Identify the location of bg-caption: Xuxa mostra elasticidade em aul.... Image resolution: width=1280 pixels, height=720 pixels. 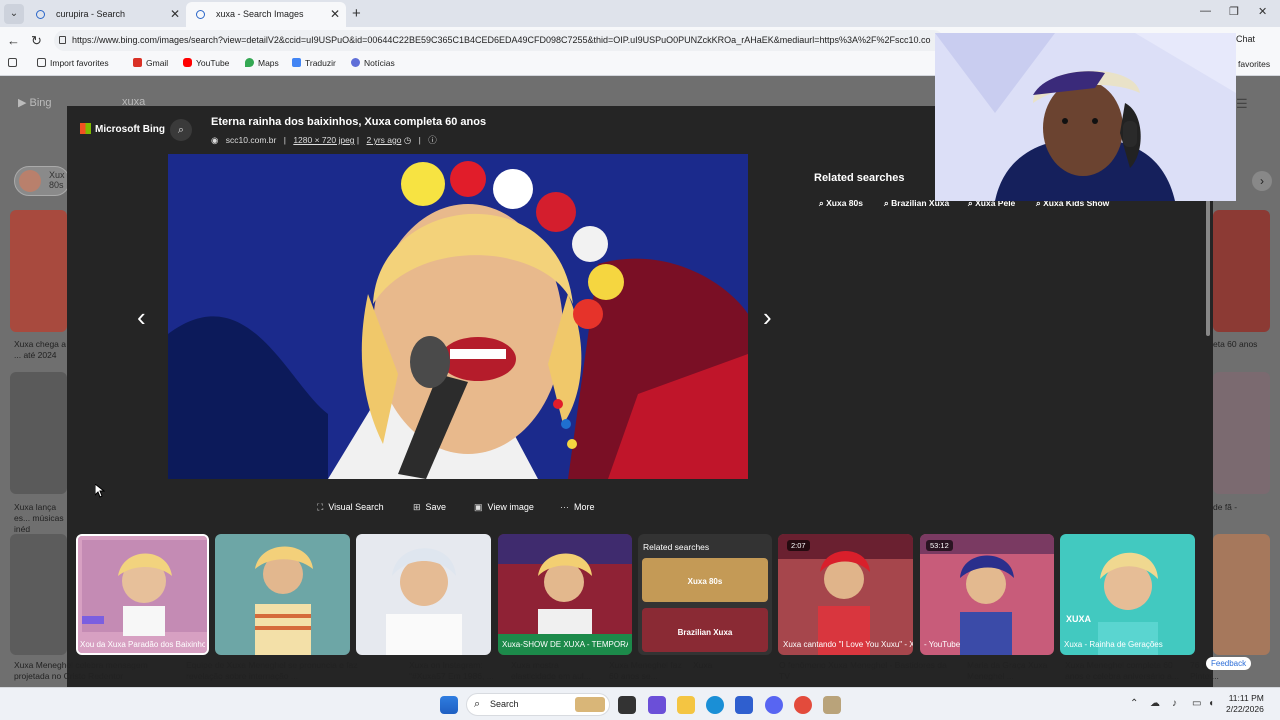
(551, 670).